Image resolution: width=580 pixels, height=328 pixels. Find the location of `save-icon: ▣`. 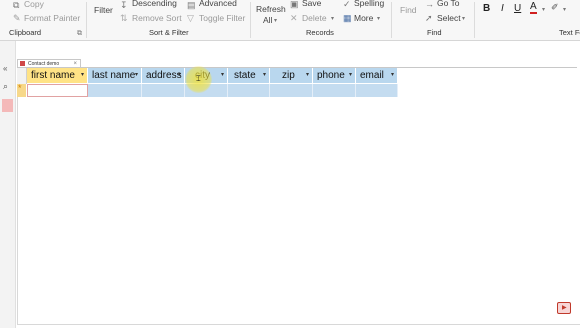

save-icon: ▣ is located at coordinates (294, 4).